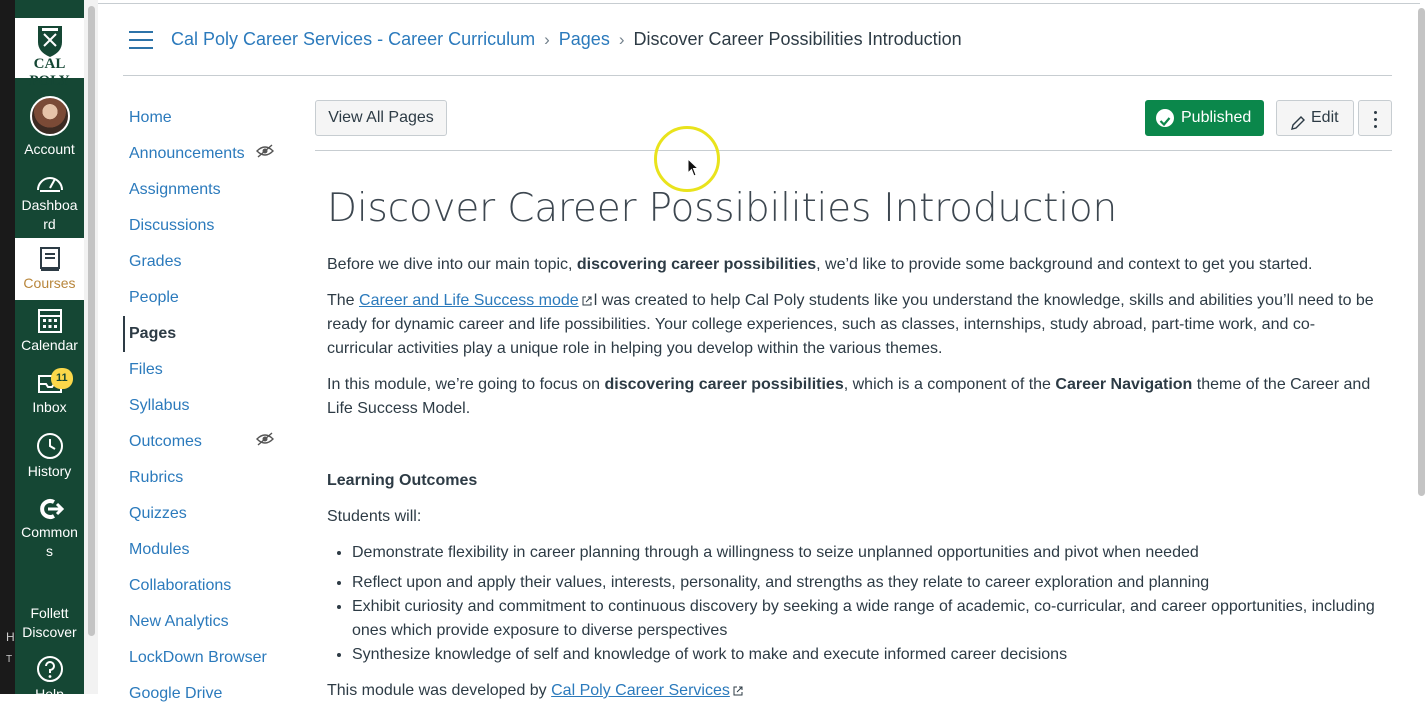 The image size is (1426, 715). I want to click on view-all-pages-button: View All Pages, so click(381, 118).